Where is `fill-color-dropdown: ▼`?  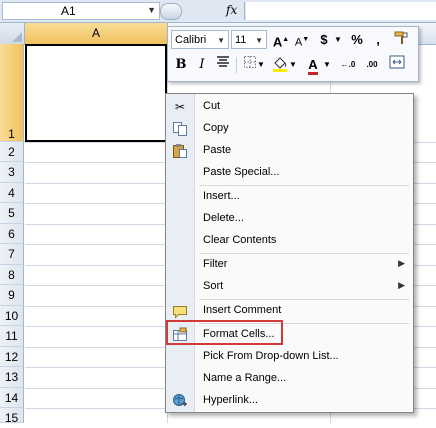
fill-color-dropdown: ▼ is located at coordinates (293, 65).